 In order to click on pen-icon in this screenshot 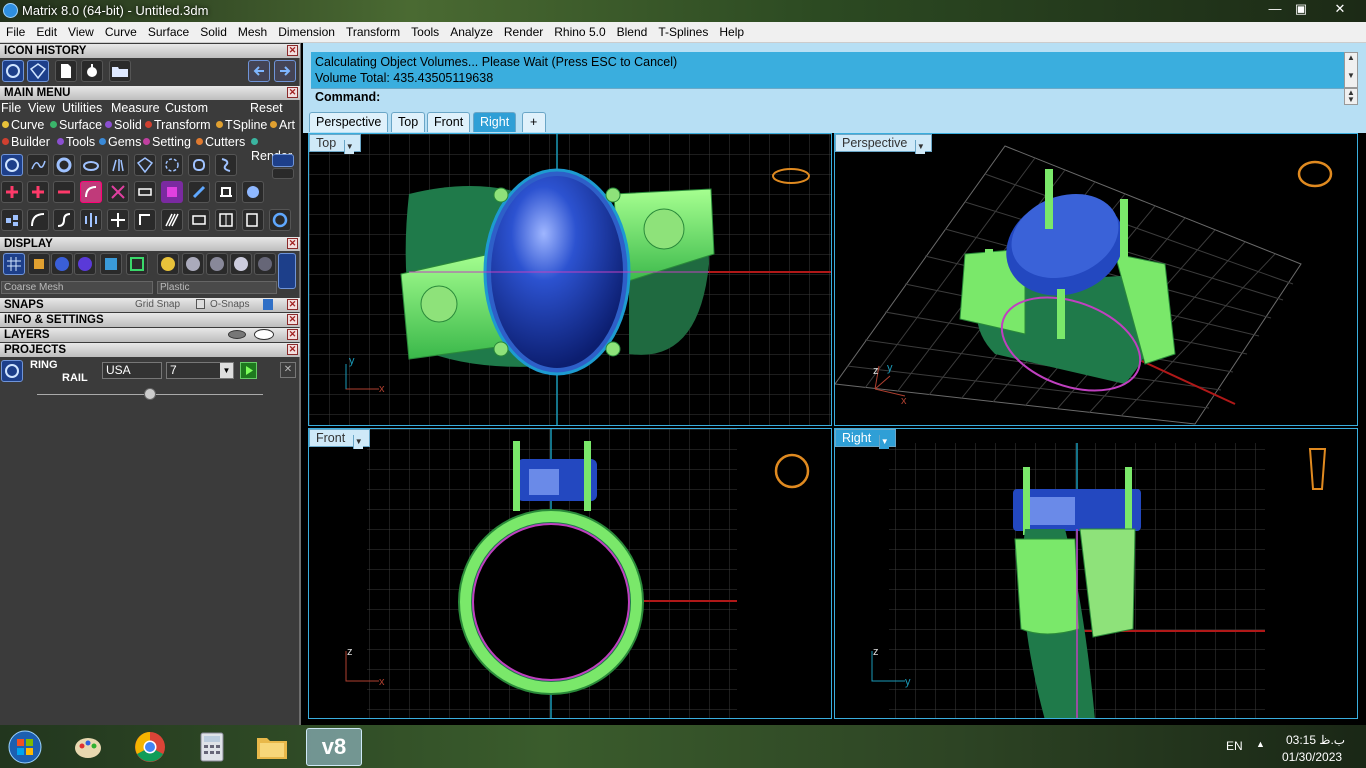, I will do `click(199, 192)`.